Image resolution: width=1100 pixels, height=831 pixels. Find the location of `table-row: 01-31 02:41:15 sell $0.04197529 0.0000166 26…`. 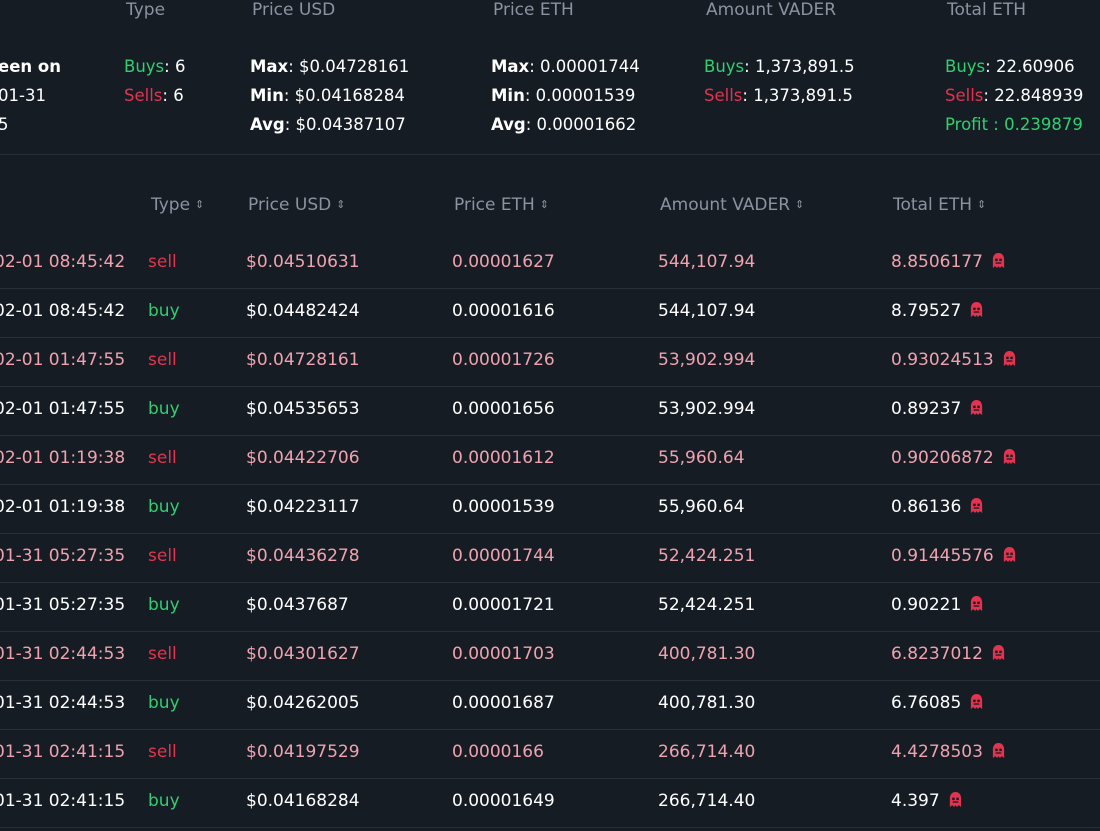

table-row: 01-31 02:41:15 sell $0.04197529 0.0000166 26… is located at coordinates (550, 754).